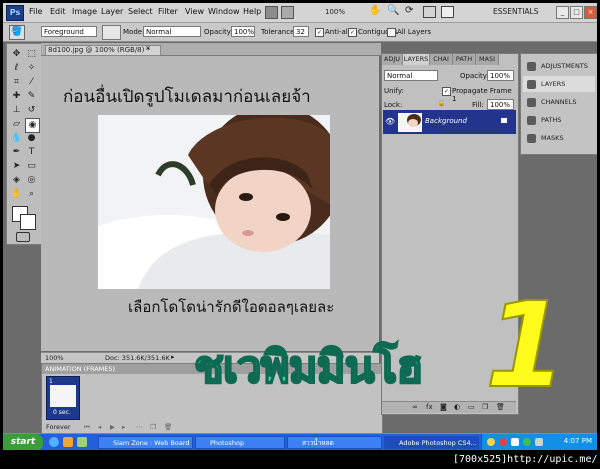  What do you see at coordinates (446, 91) in the screenshot?
I see `propagate-checkbox: ✓` at bounding box center [446, 91].